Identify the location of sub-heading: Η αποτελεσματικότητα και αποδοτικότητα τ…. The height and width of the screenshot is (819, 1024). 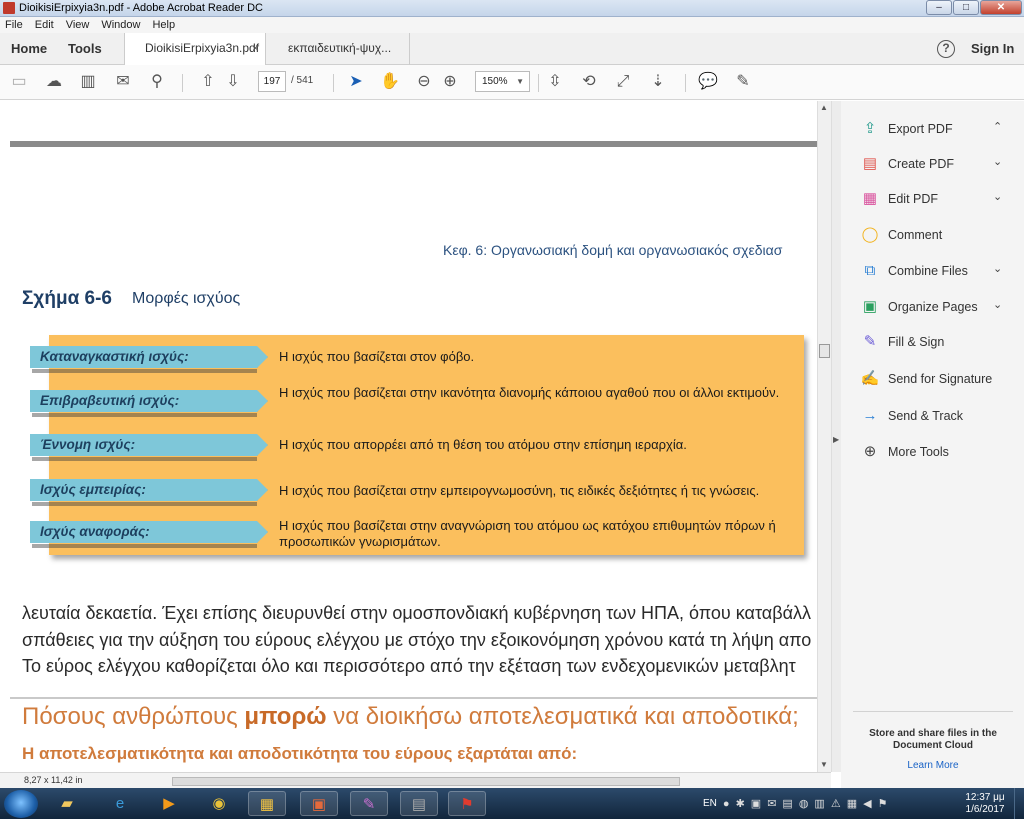
(300, 753).